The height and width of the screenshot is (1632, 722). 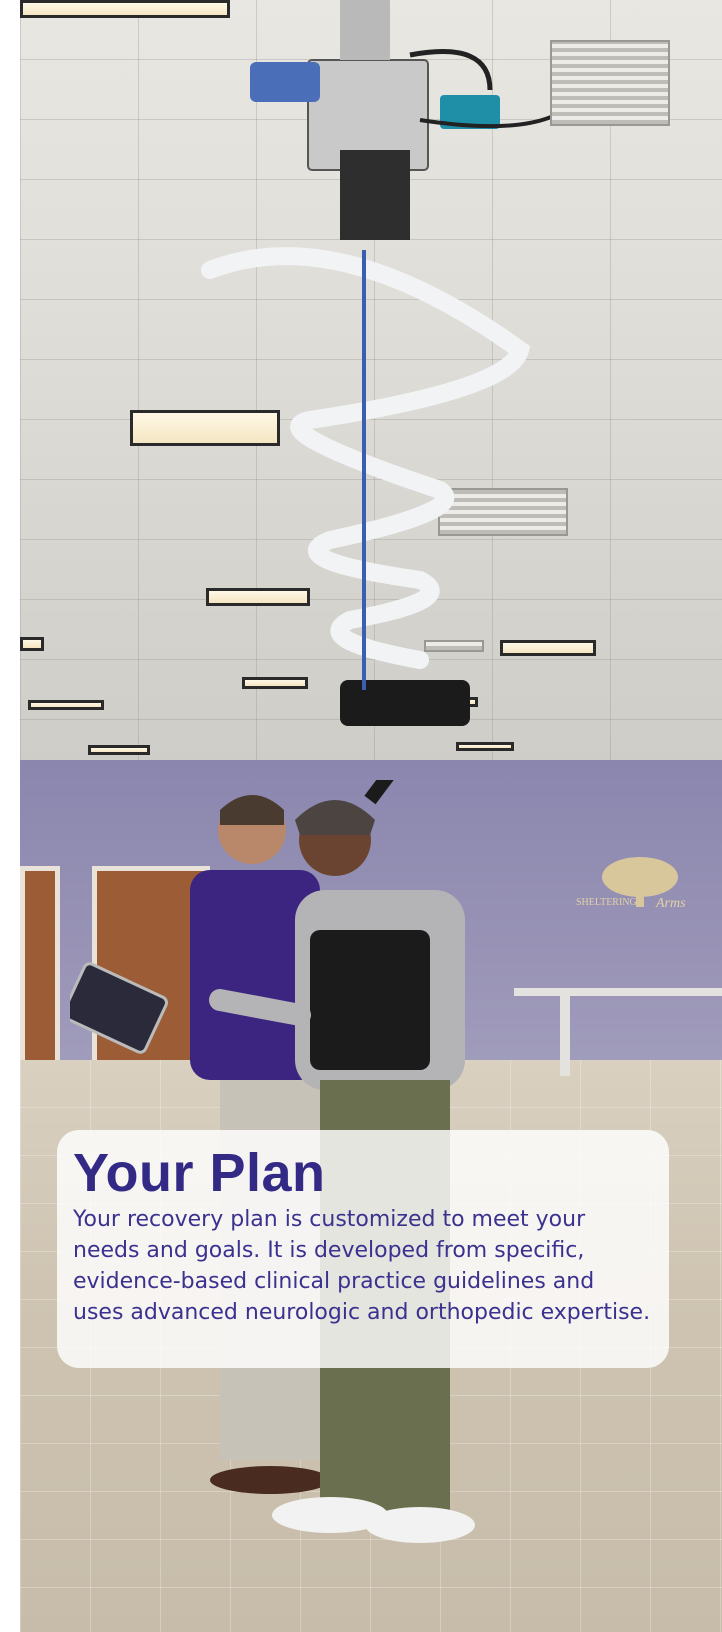 I want to click on harness-cable, so click(x=364, y=470).